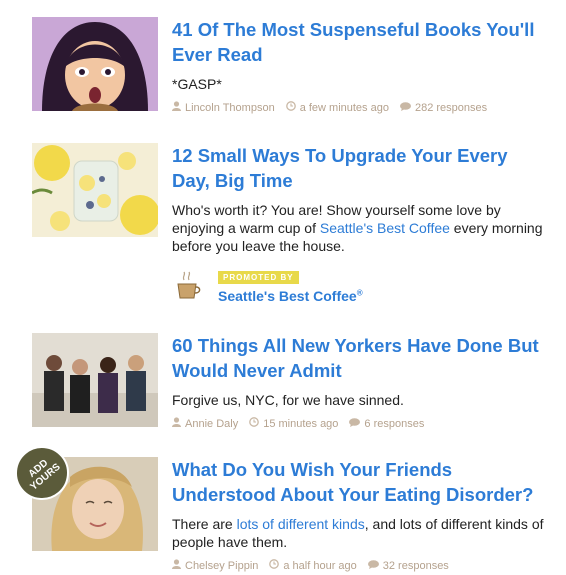 This screenshot has width=566, height=575. I want to click on sponsor-name: Seattle's Best Coffee®, so click(290, 296).